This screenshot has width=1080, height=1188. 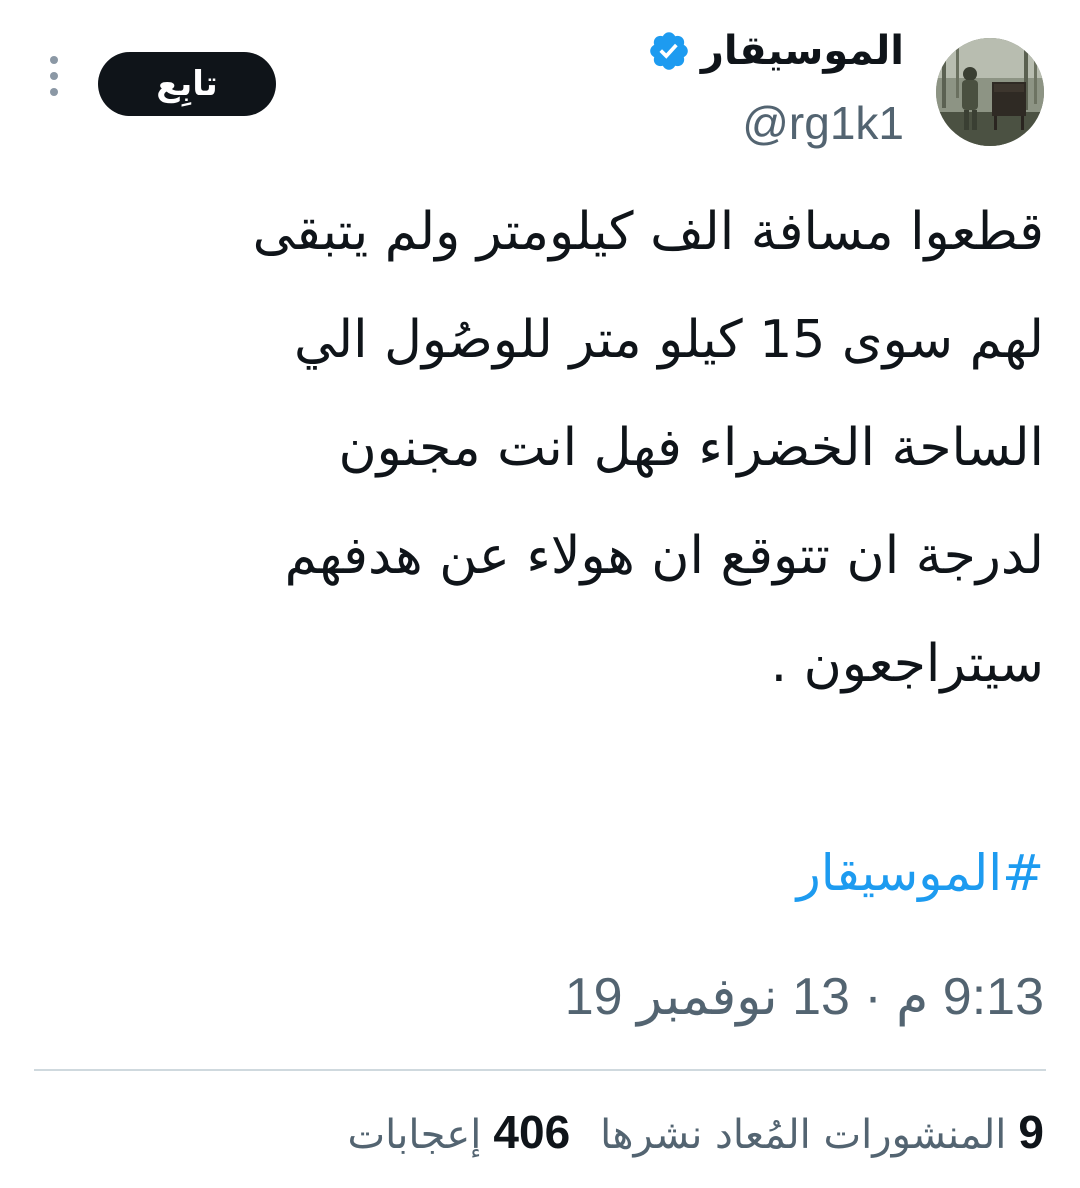 What do you see at coordinates (532, 1132) in the screenshot?
I see `likes-count: 406` at bounding box center [532, 1132].